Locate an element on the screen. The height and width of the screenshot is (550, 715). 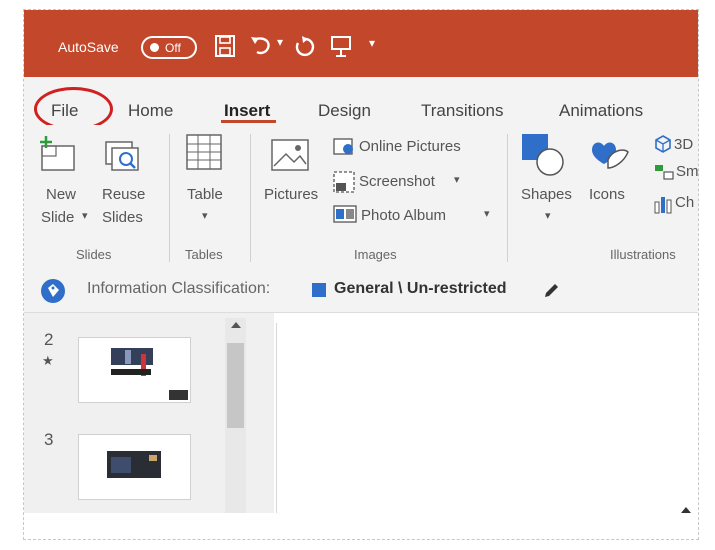
shapes-label: Shapes is located at coordinates (546, 194).